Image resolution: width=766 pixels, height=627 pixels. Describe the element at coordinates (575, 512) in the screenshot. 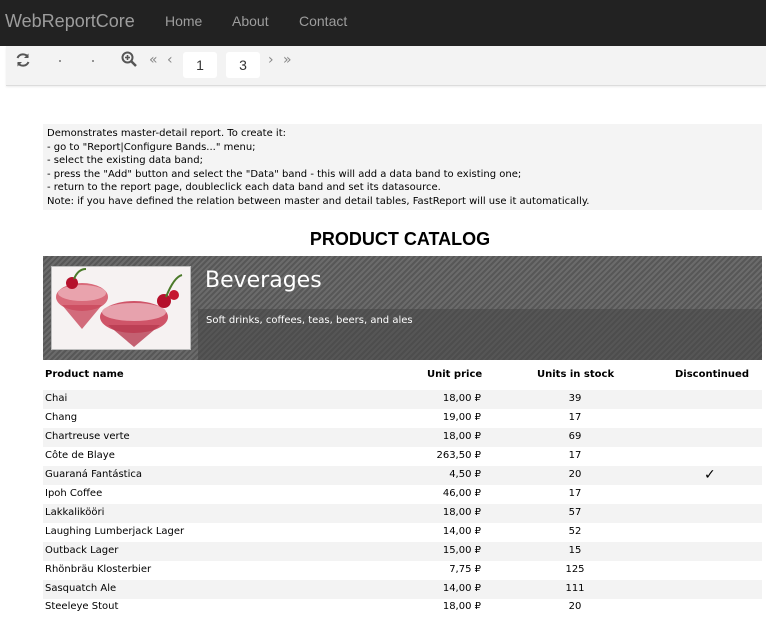

I see `units-in-stock-cell: 57` at that location.